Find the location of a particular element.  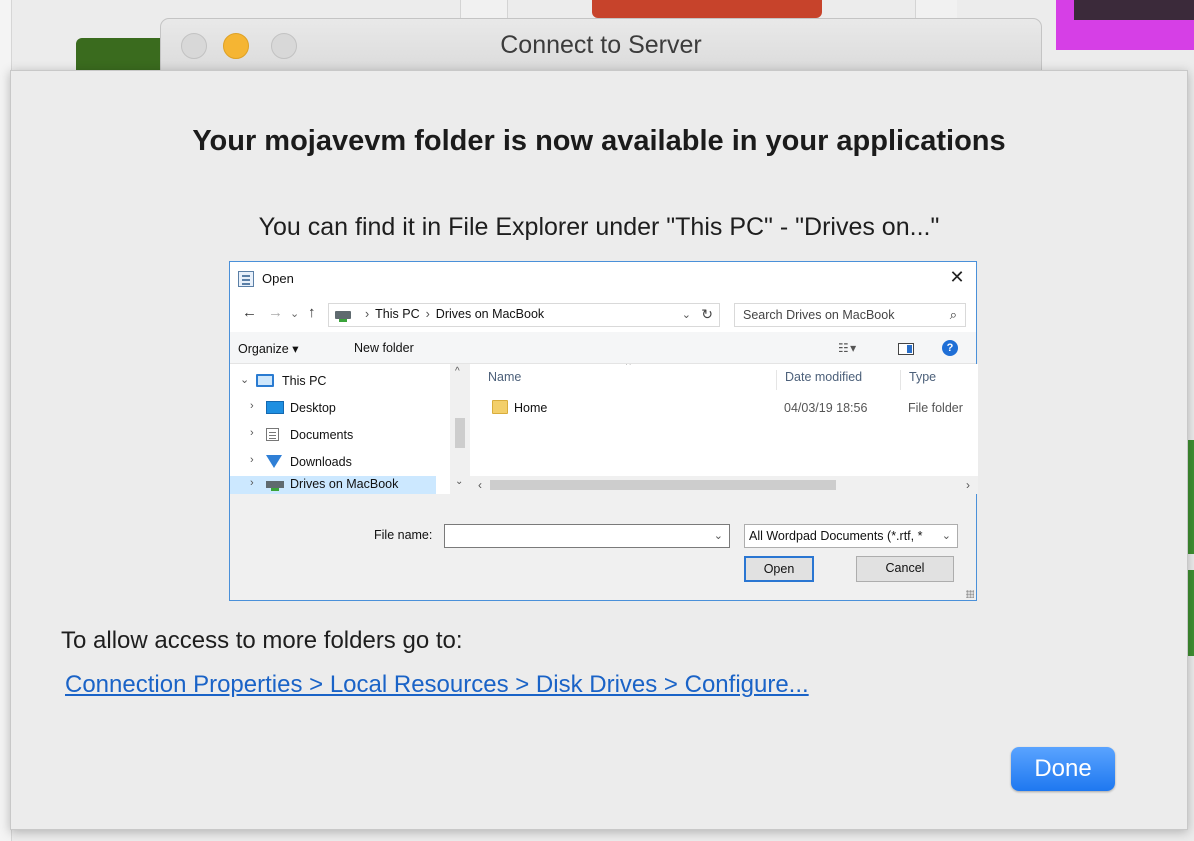

file-name: Home is located at coordinates (531, 408).